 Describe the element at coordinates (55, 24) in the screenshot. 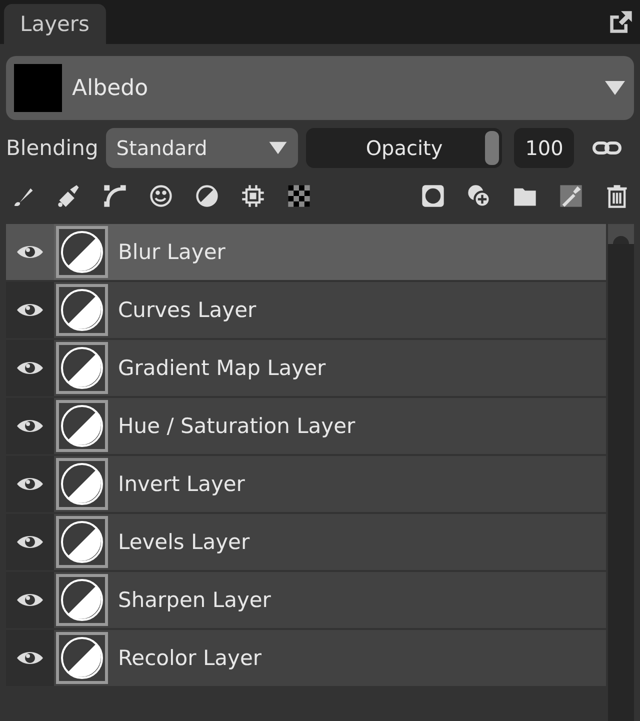

I see `panel-tab: Layers` at that location.